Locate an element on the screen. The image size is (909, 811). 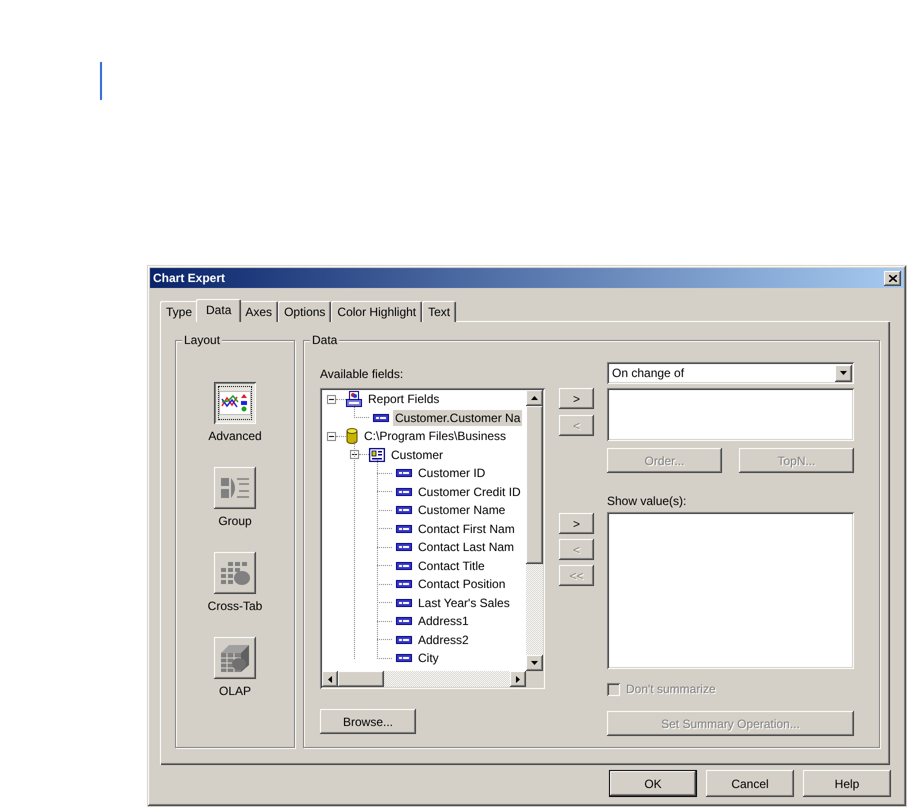
field-label: Show value(s): is located at coordinates (647, 501).